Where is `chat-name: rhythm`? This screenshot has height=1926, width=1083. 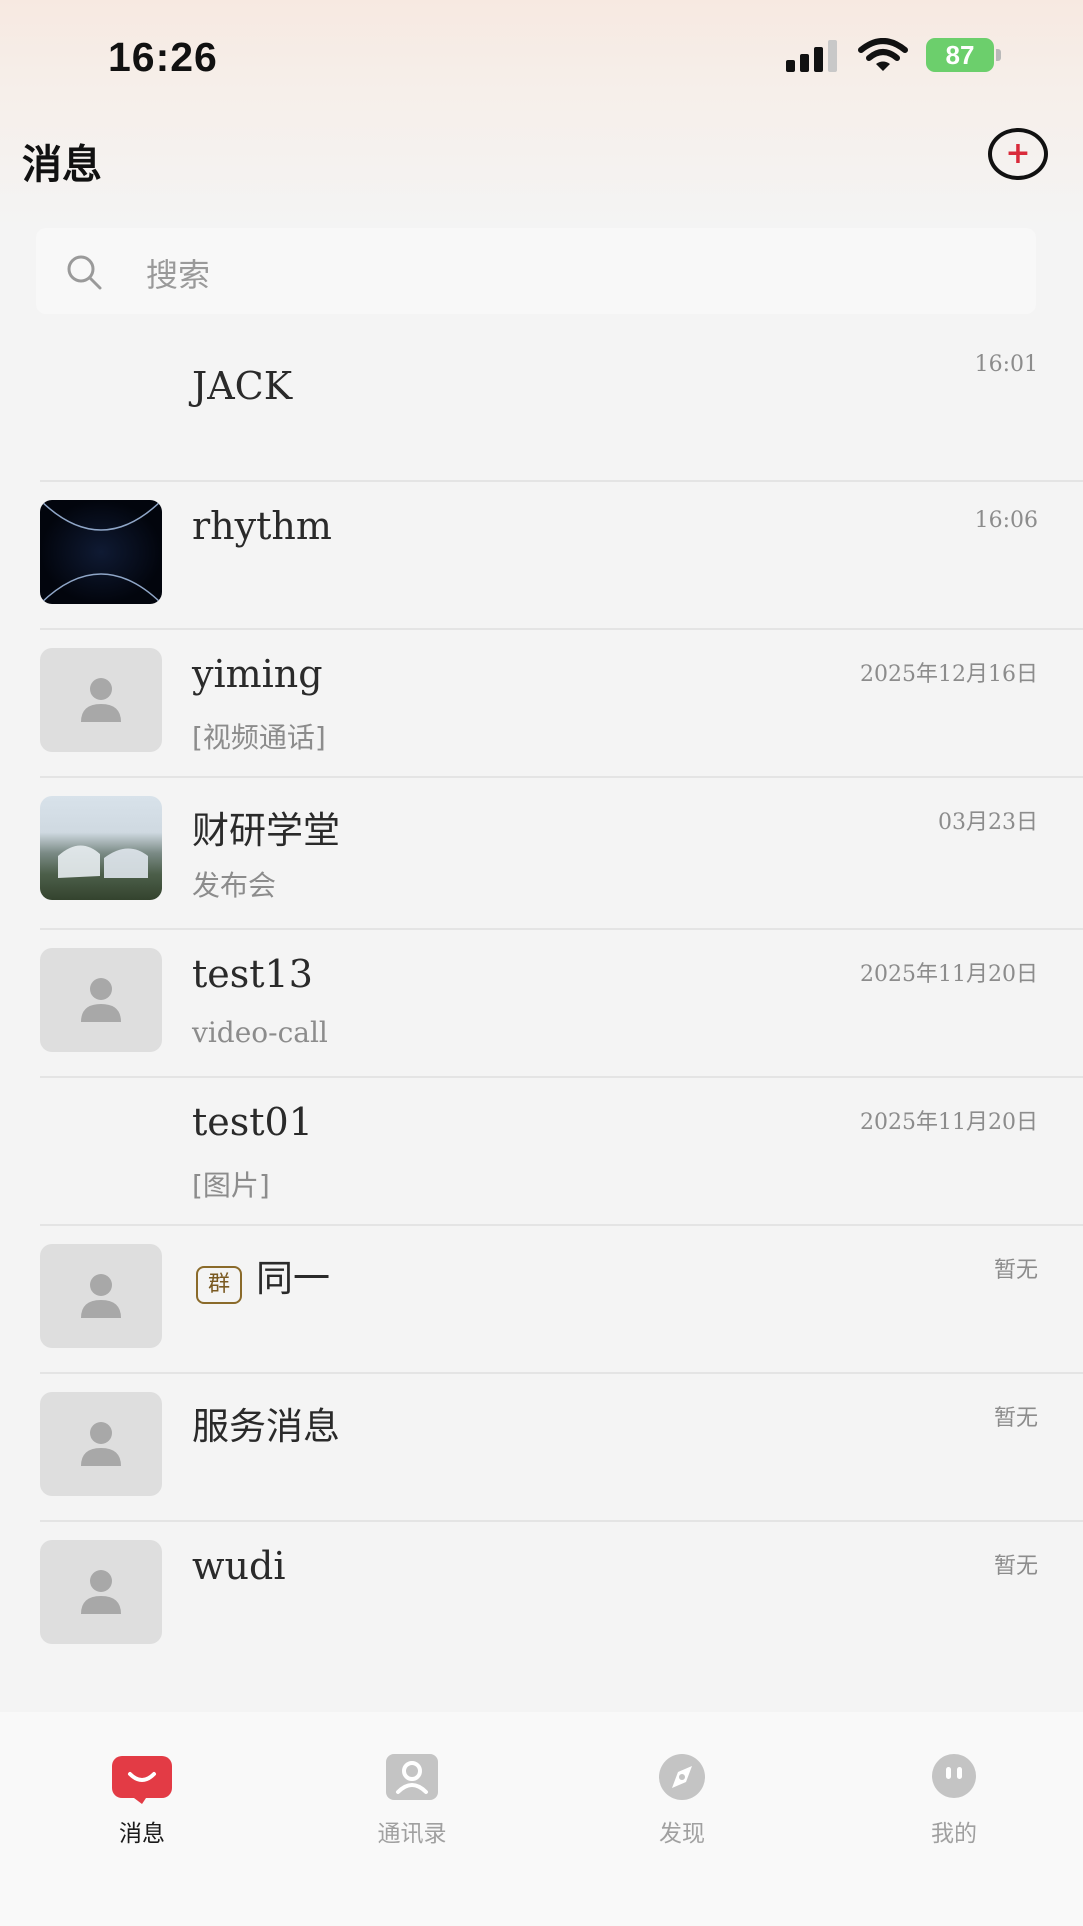
chat-name: rhythm is located at coordinates (262, 526).